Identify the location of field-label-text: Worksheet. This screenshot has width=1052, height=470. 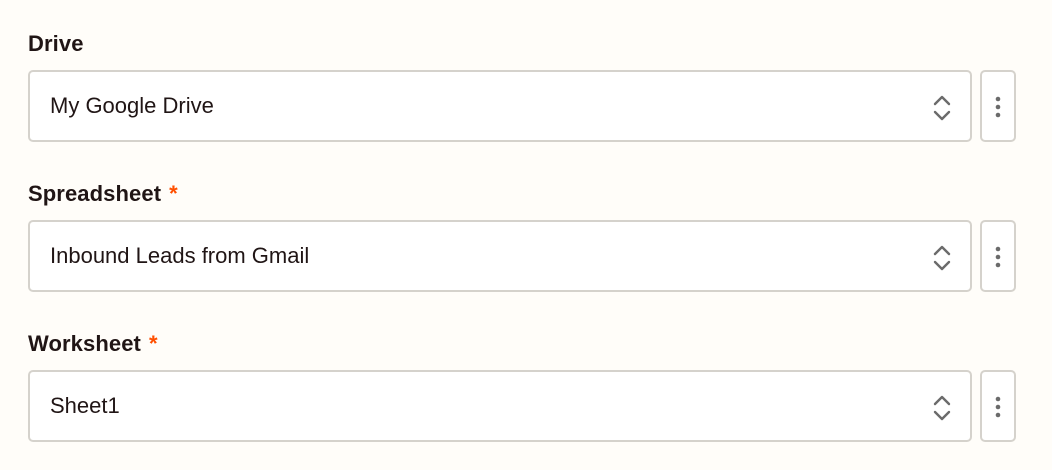
(84, 343).